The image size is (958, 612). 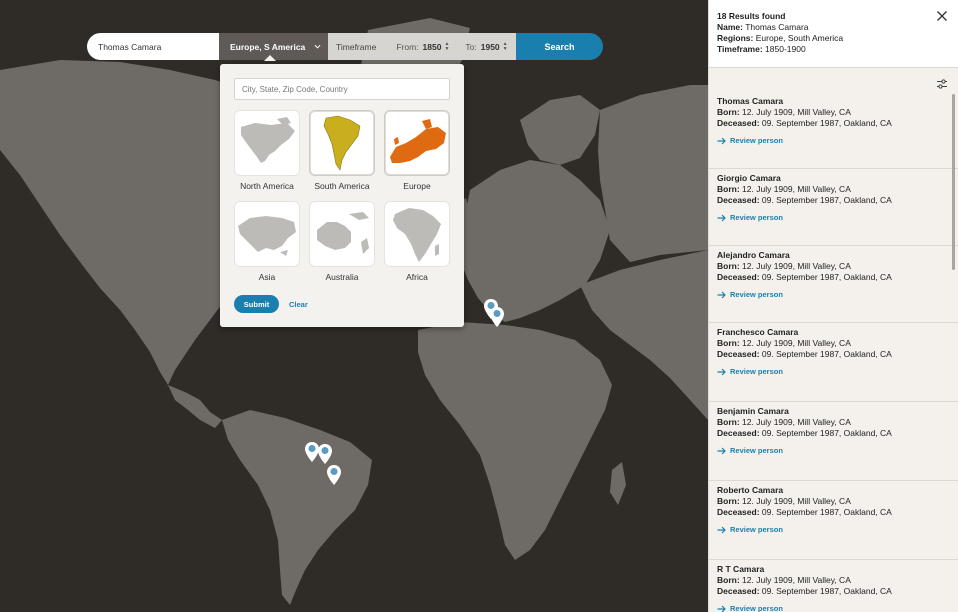 I want to click on name-input-value: Thomas Camara, so click(x=130, y=46).